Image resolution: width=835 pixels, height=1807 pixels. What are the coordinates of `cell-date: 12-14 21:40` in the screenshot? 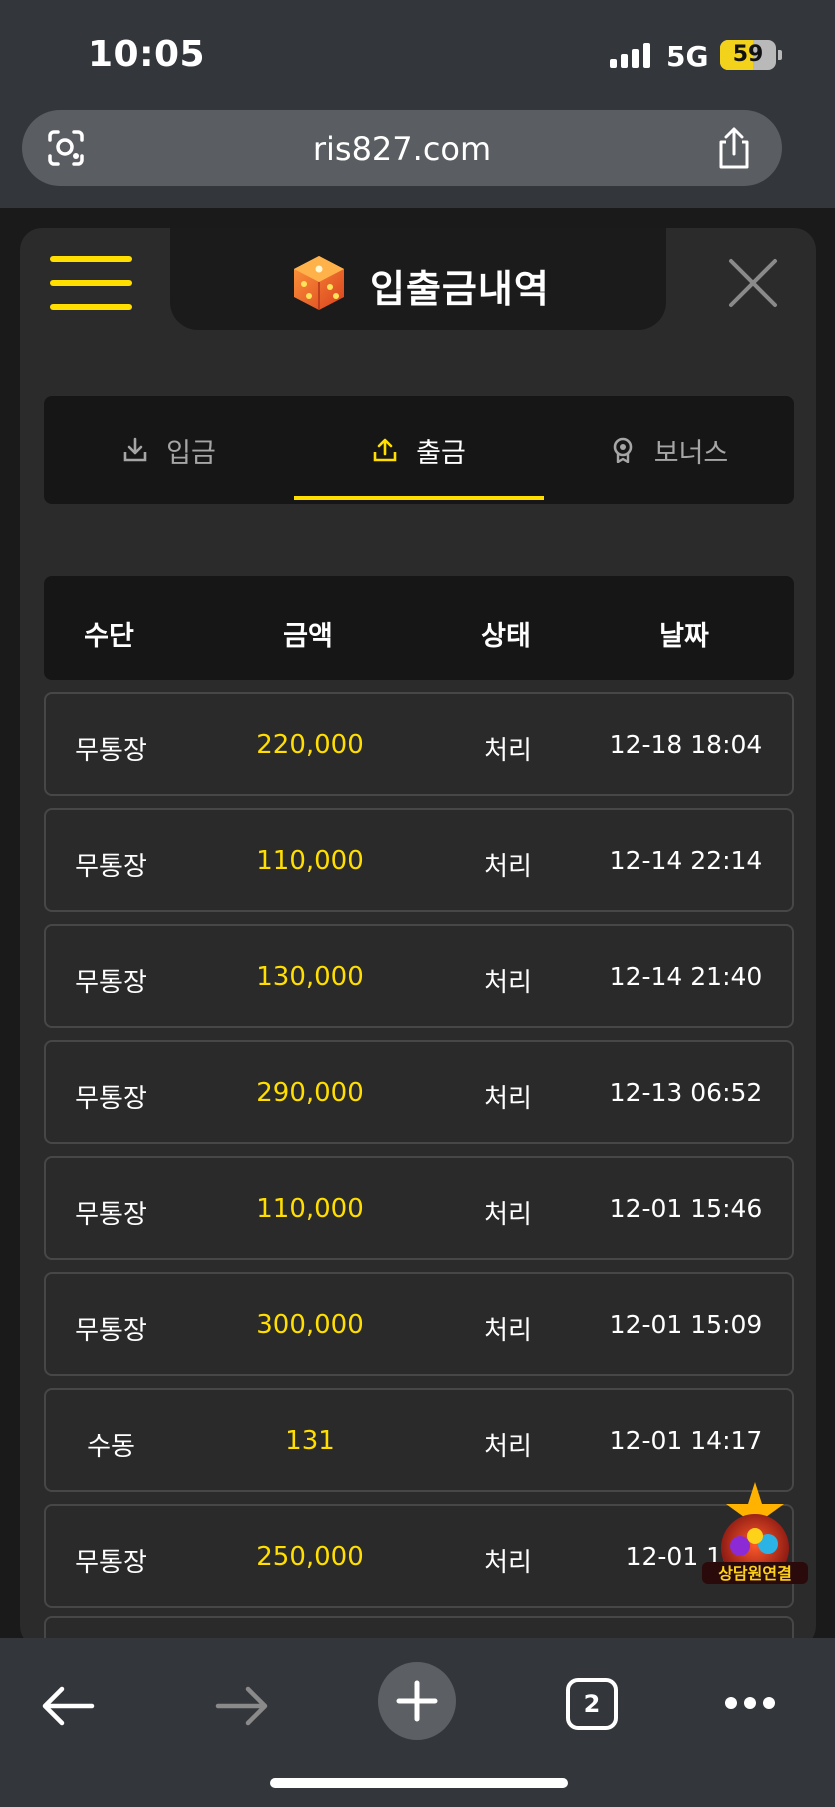 It's located at (686, 976).